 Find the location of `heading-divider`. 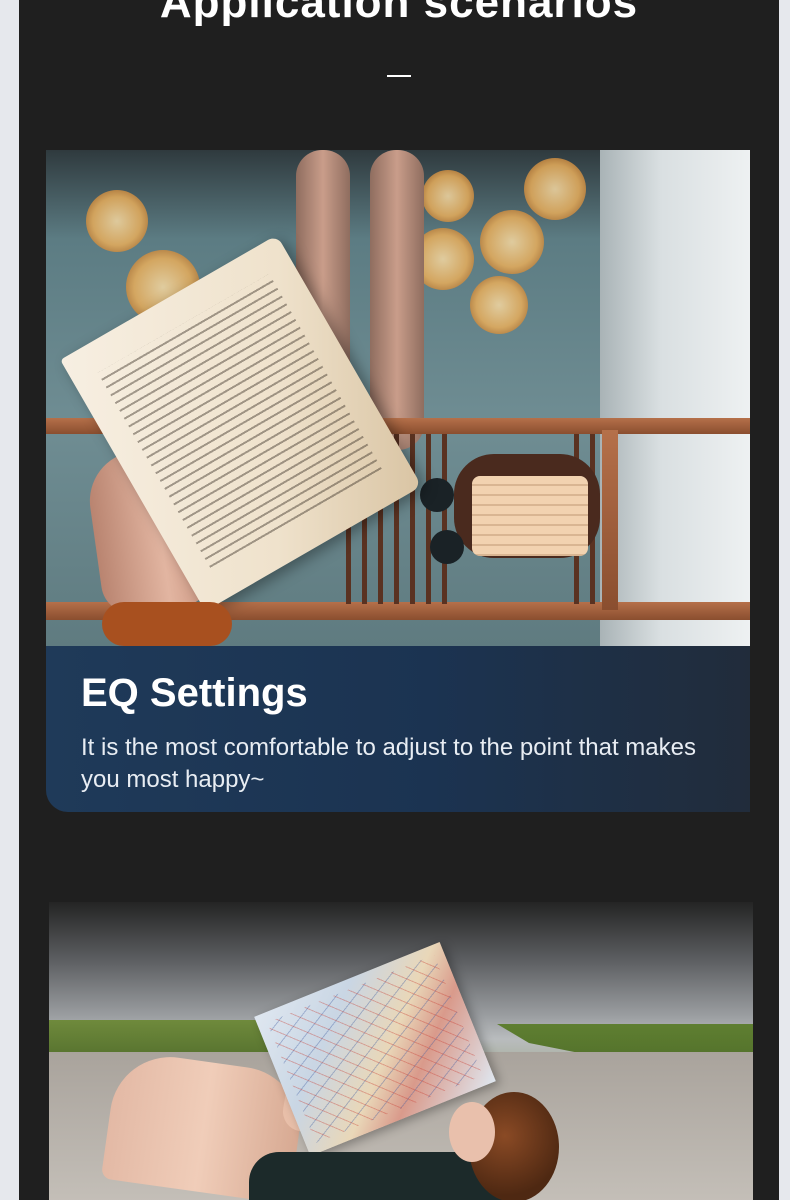

heading-divider is located at coordinates (399, 76).